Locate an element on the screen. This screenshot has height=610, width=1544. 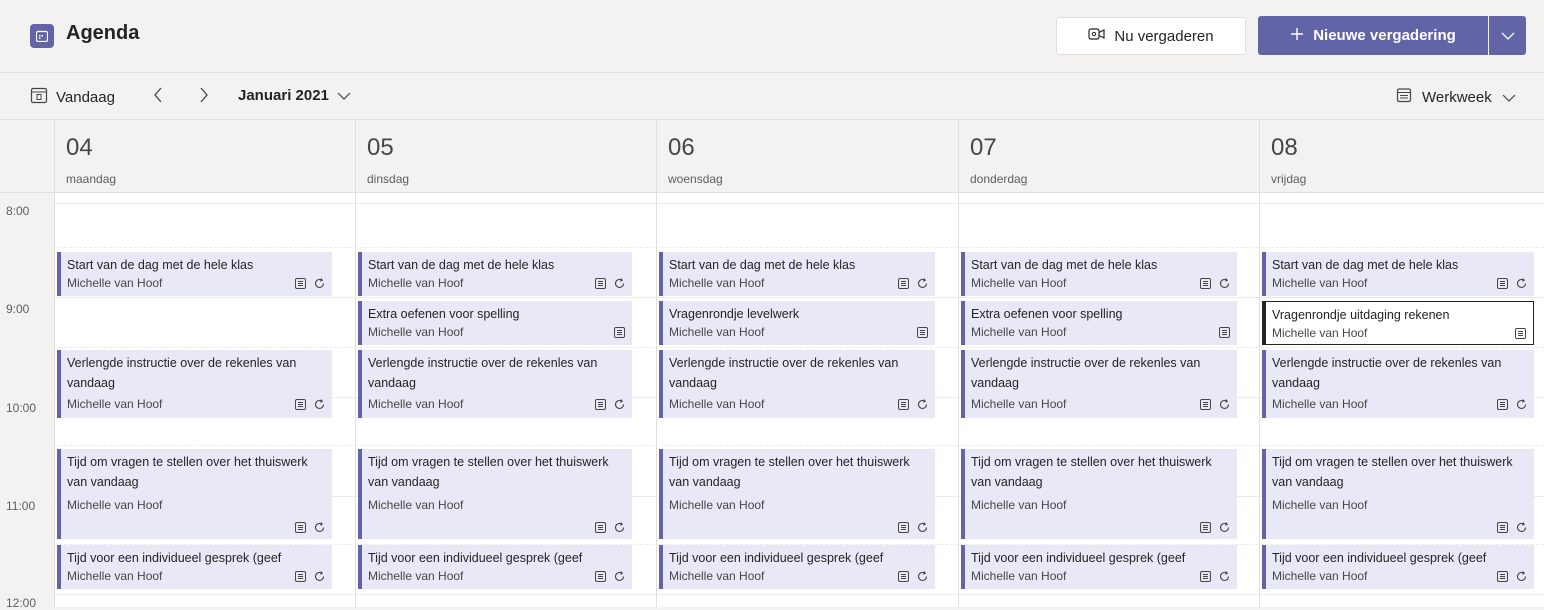
calendar-event: Vragenrondje levelwerk Michelle van Hoof is located at coordinates (797, 323).